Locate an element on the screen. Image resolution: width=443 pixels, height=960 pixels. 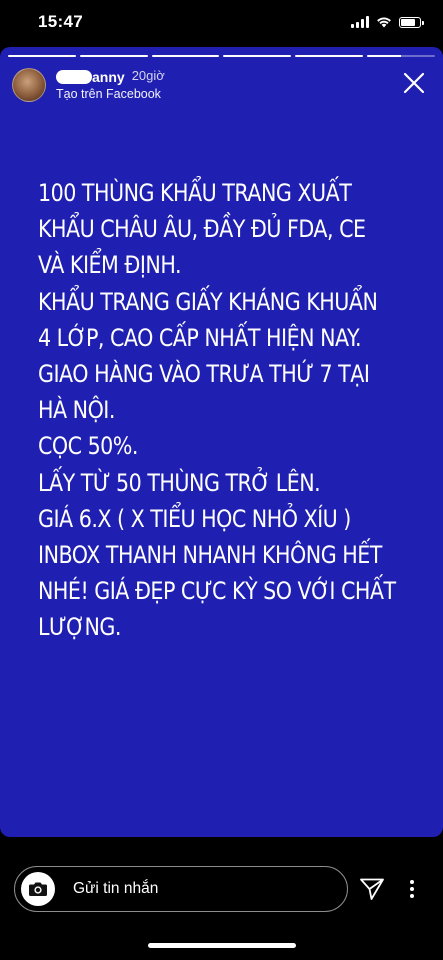
status-icons is located at coordinates (387, 22).